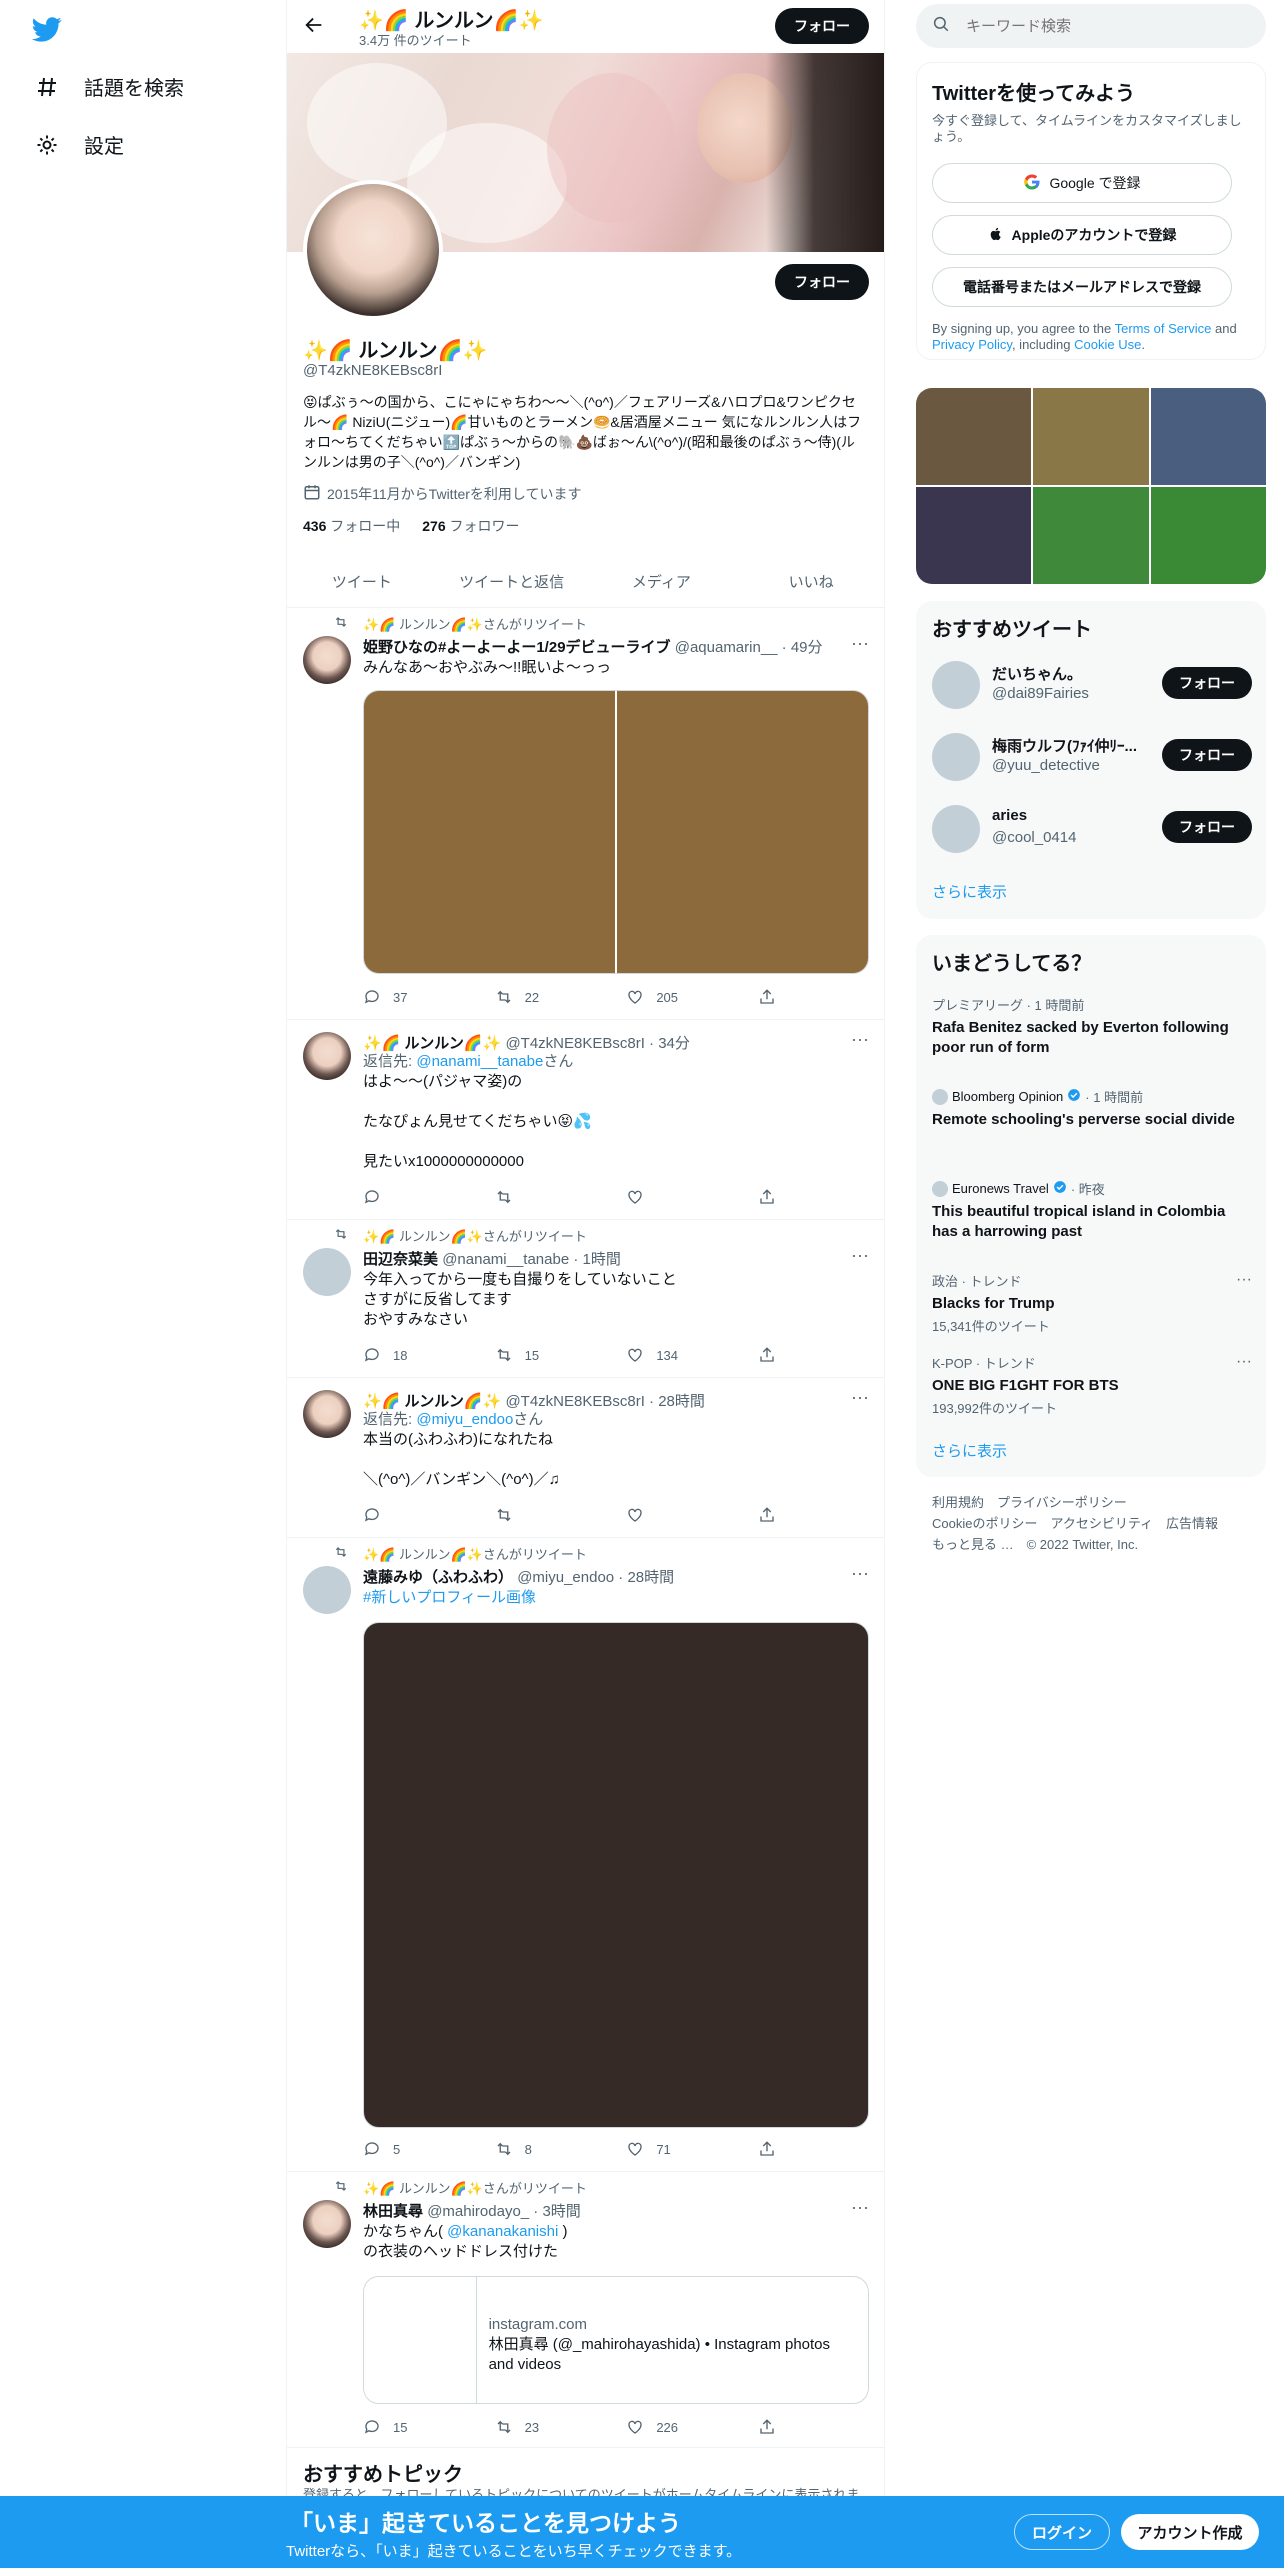 This screenshot has height=2568, width=1284. I want to click on phone-email-signup-button: 電話番号またはメールアドレスで登録, so click(1082, 287).